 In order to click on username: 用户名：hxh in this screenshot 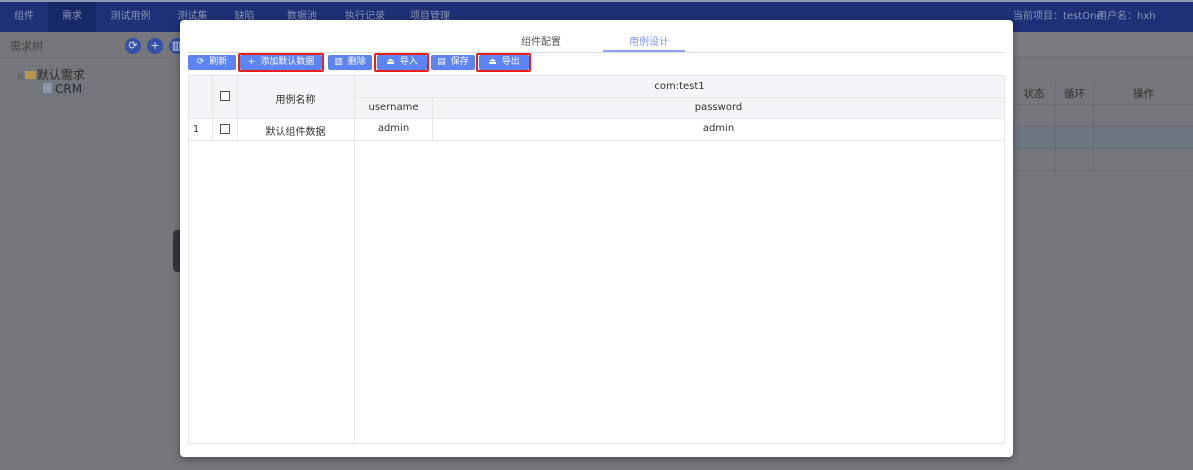, I will do `click(1126, 16)`.